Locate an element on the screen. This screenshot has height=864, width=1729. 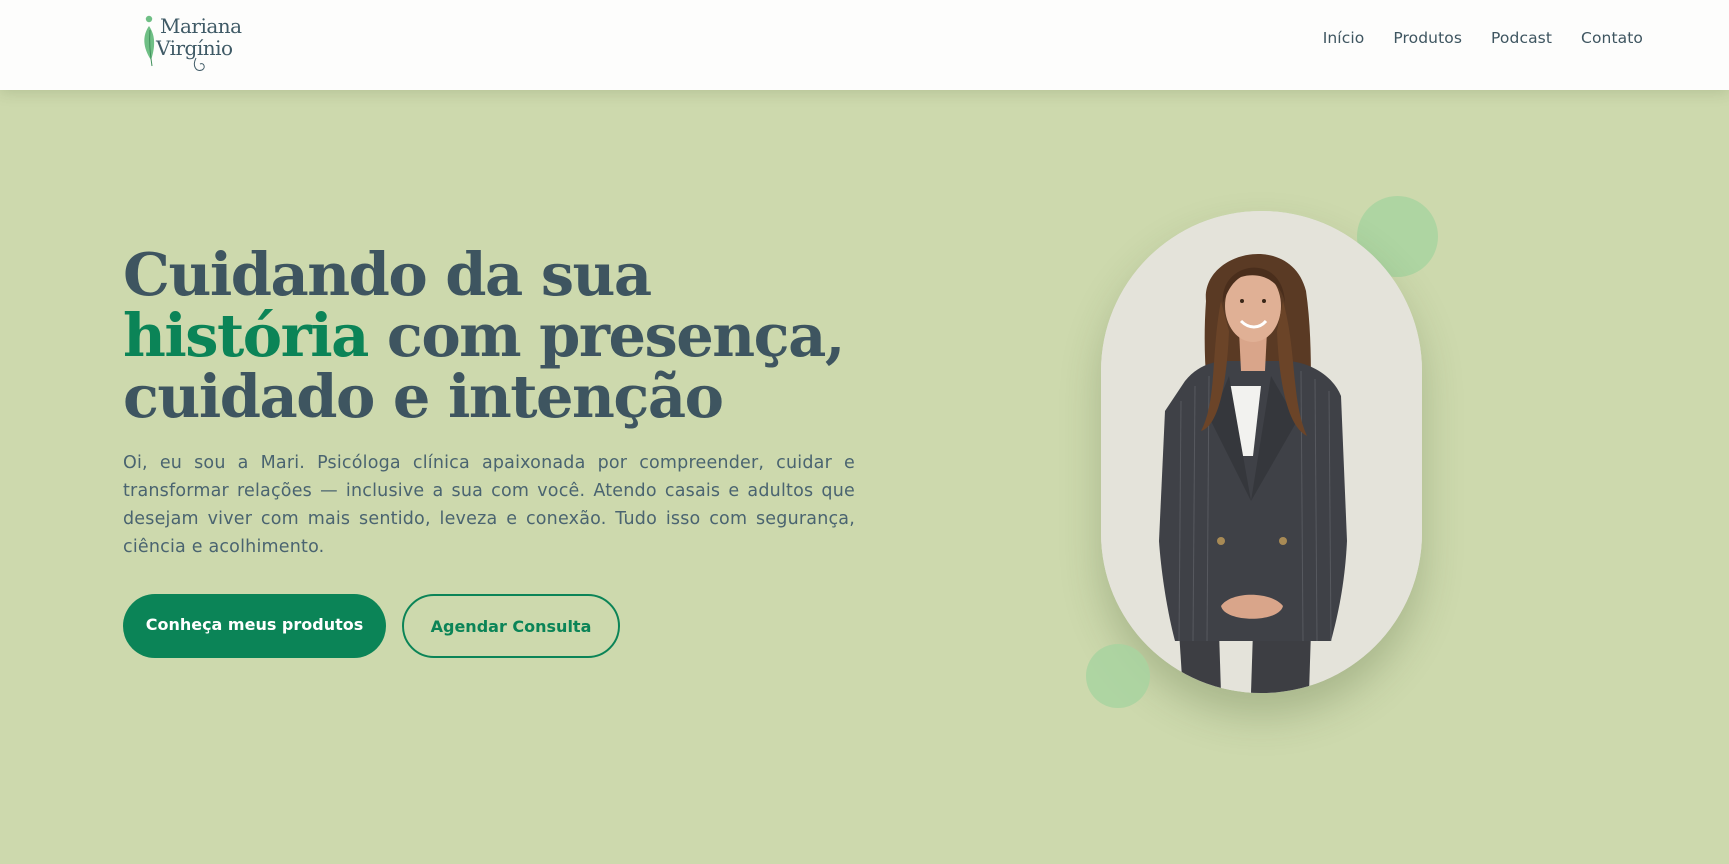
logo-text-line2: Virgínio is located at coordinates (194, 48).